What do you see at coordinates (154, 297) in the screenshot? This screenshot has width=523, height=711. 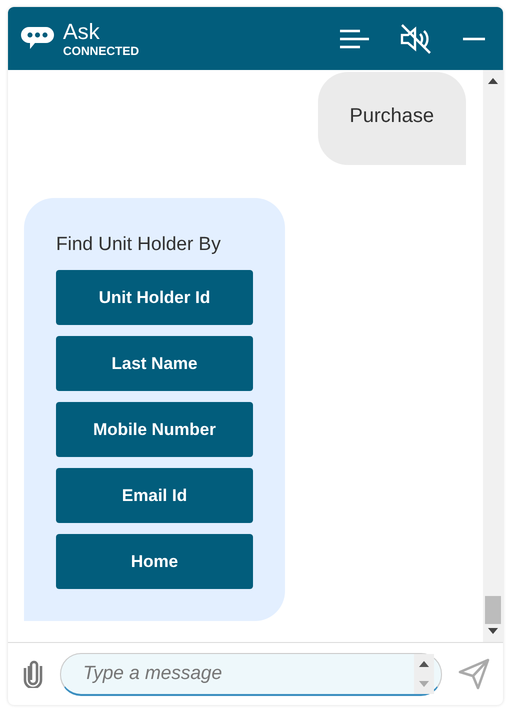 I see `option-button: Unit Holder Id` at bounding box center [154, 297].